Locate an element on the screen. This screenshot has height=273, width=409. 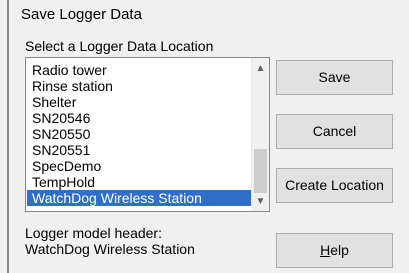
logger-model-header-label: Logger model header: is located at coordinates (93, 233).